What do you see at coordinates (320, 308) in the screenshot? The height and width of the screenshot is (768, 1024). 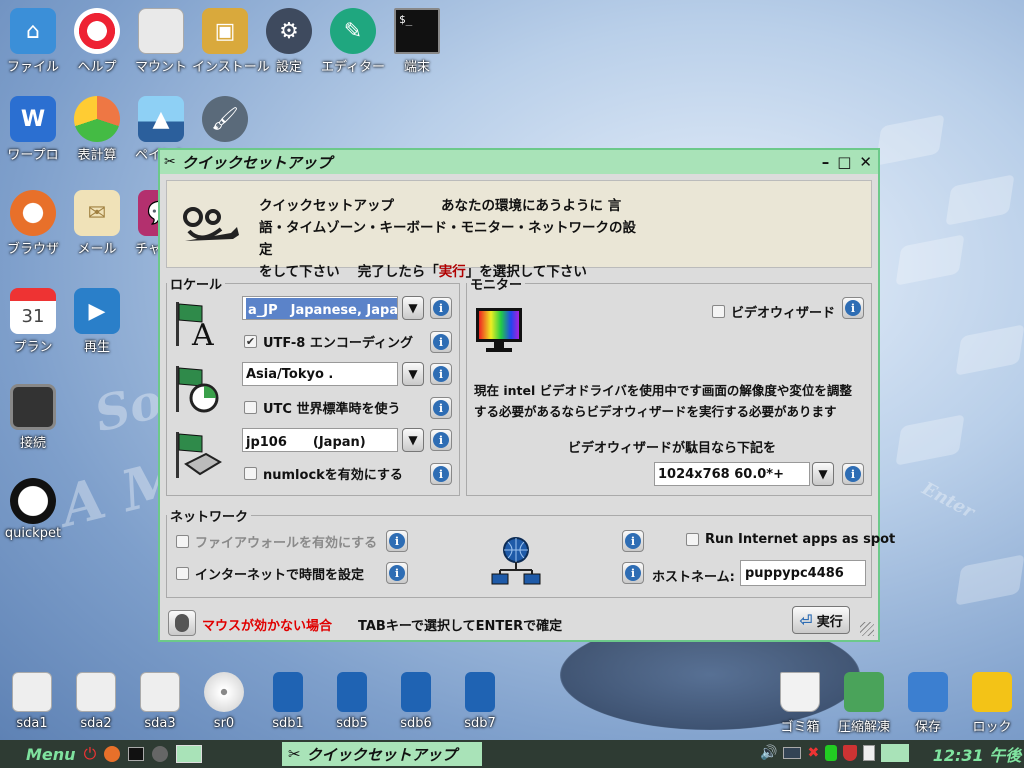 I see `language-select: a_JP Japanese, Japan` at bounding box center [320, 308].